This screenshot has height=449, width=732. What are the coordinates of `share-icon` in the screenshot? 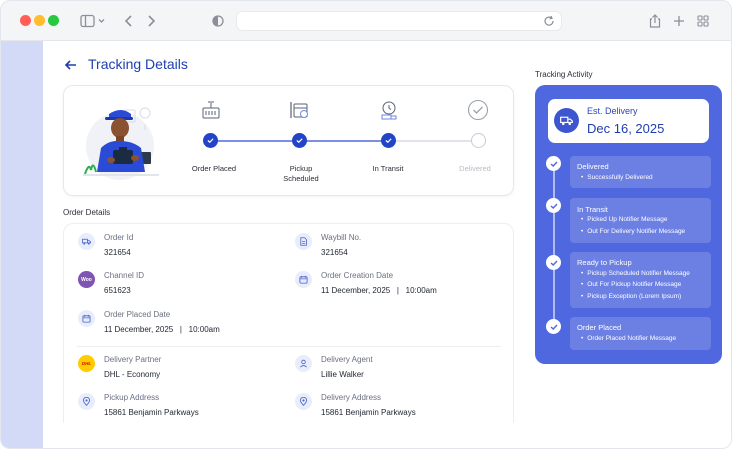 It's located at (655, 21).